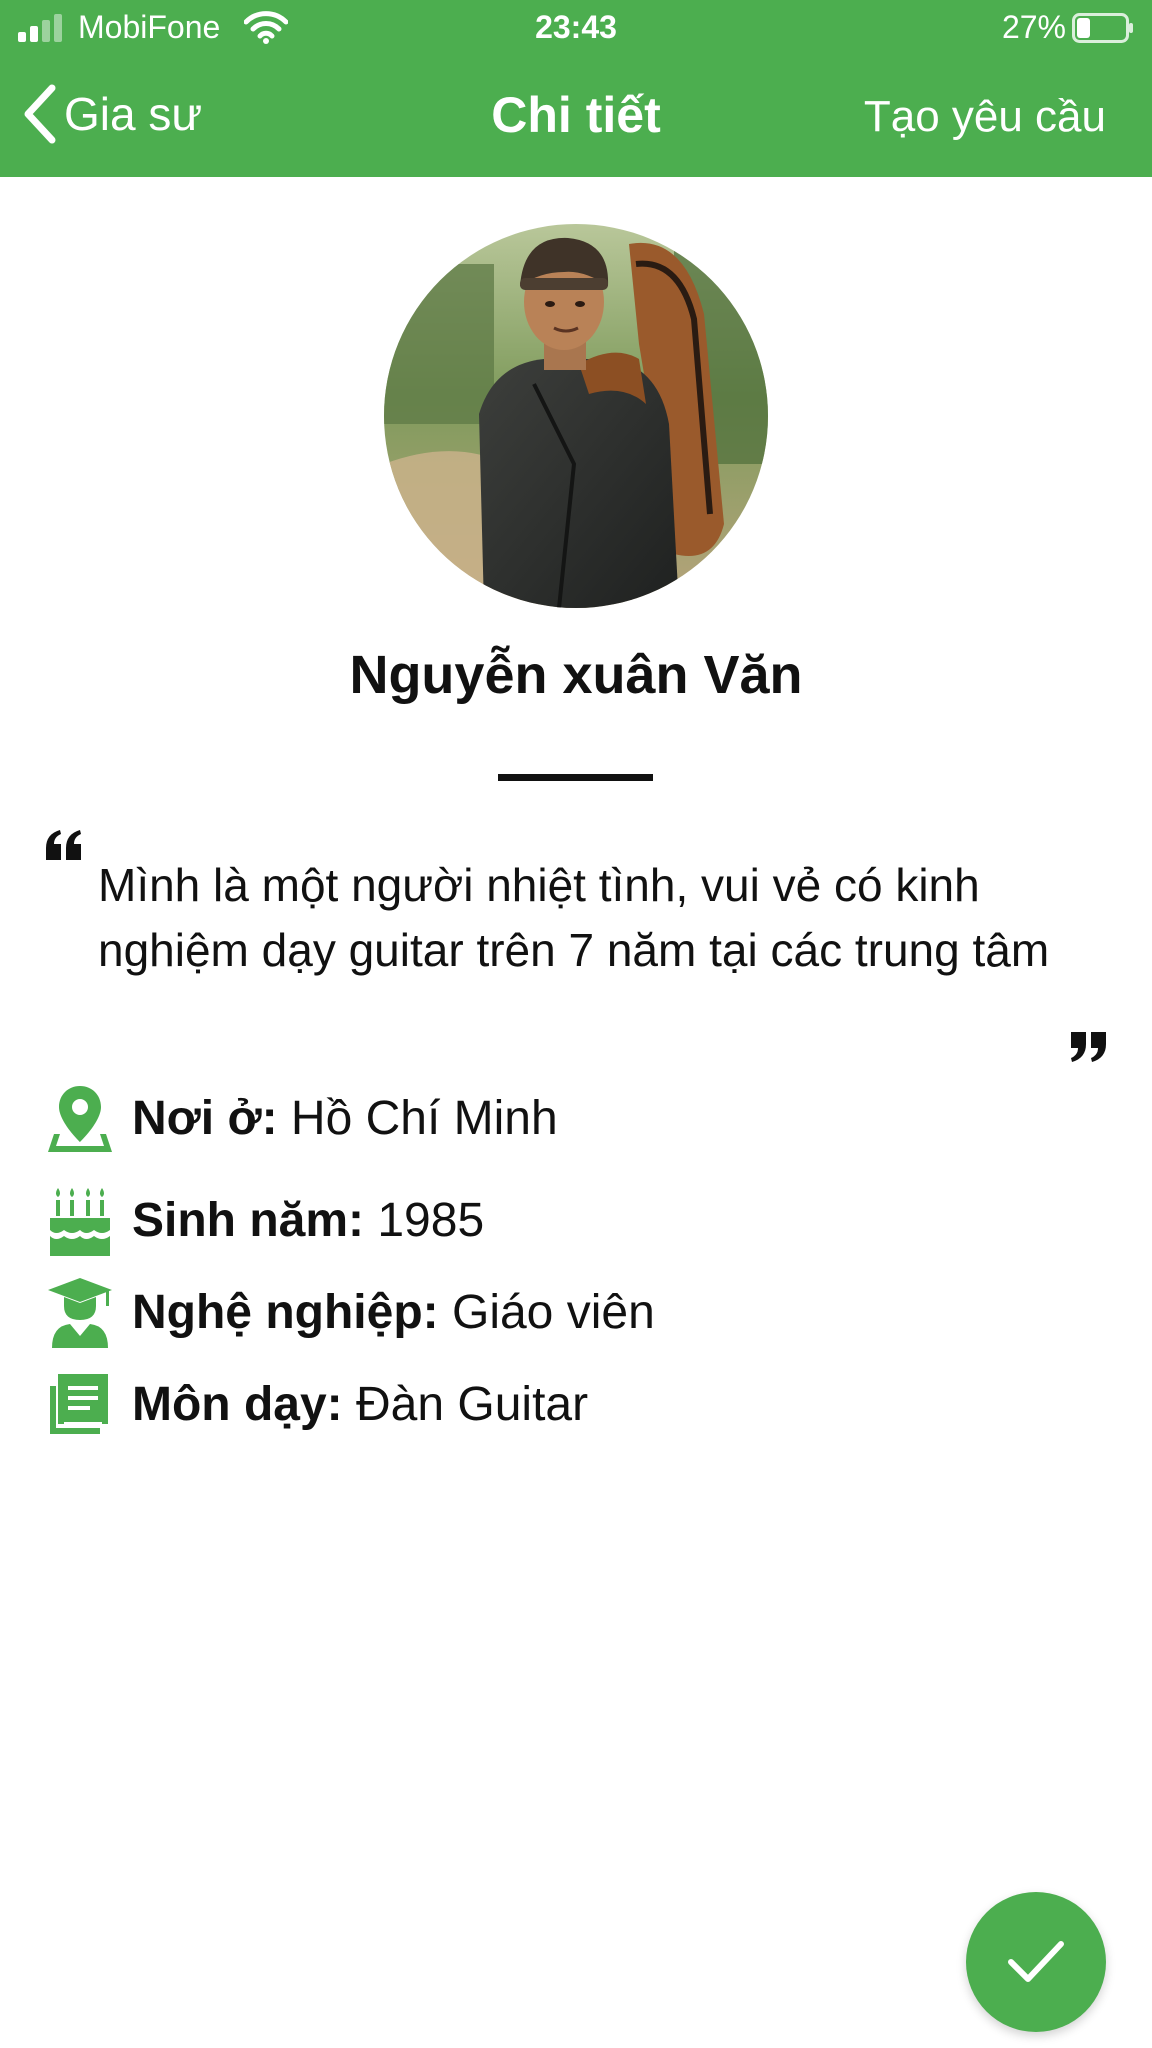 The width and height of the screenshot is (1152, 2048). I want to click on detail-label-subject: Môn dạy:, so click(237, 1404).